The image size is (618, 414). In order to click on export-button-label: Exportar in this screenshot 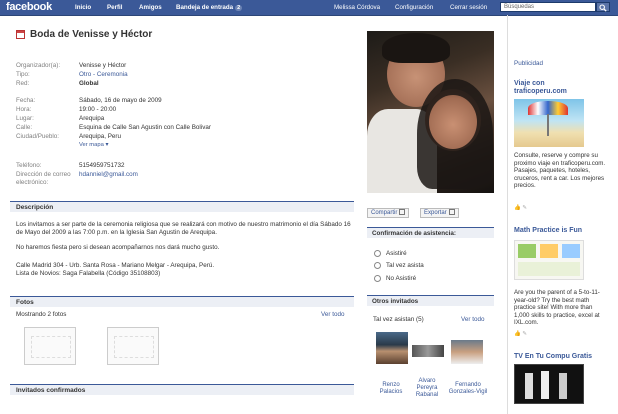, I will do `click(435, 213)`.